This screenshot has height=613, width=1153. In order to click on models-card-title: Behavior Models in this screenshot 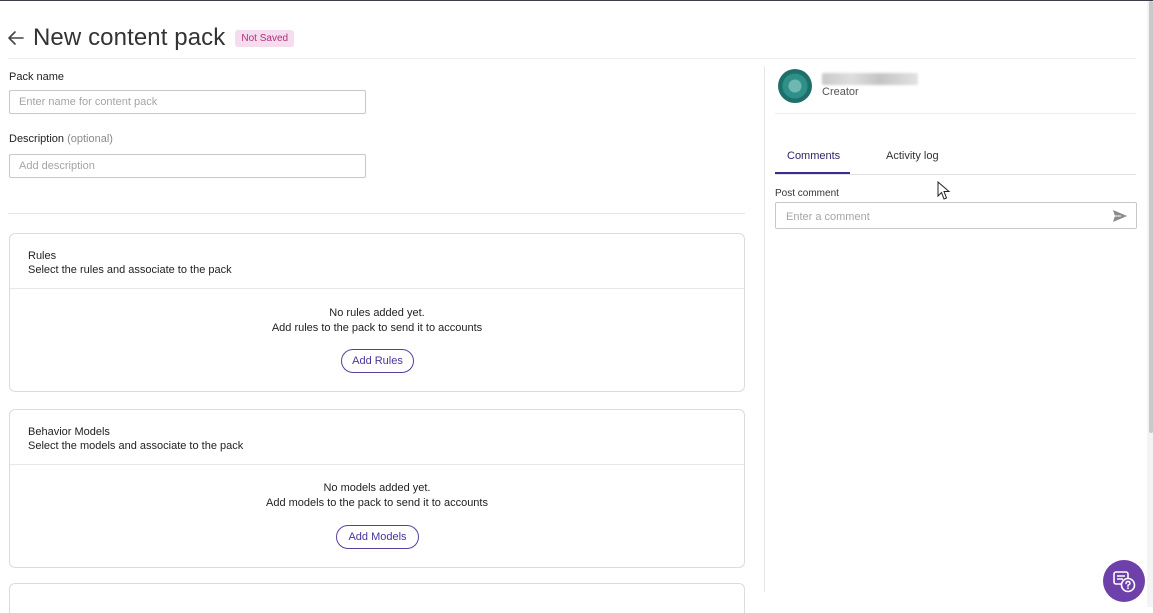, I will do `click(69, 432)`.